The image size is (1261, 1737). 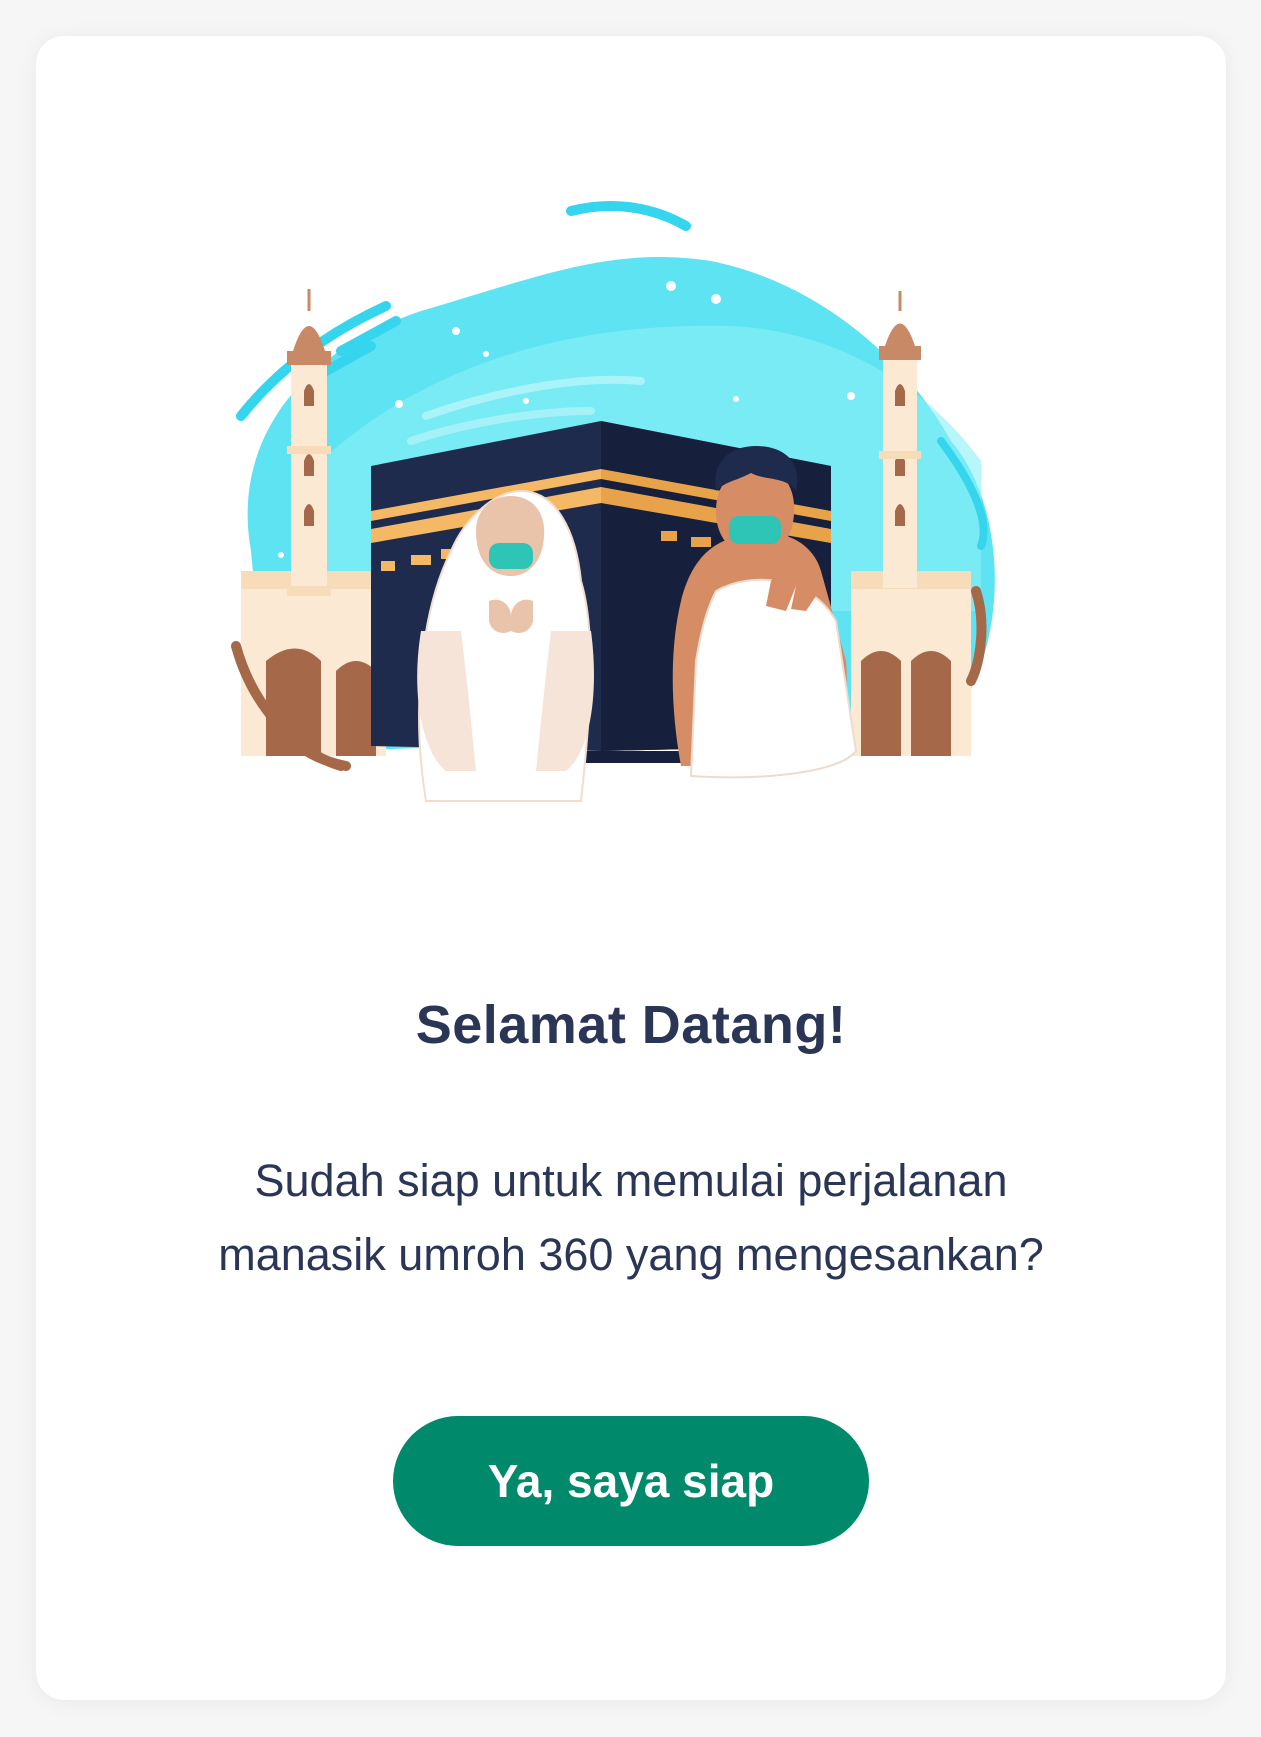 What do you see at coordinates (631, 1481) in the screenshot?
I see `ready-button: Ya, saya siap` at bounding box center [631, 1481].